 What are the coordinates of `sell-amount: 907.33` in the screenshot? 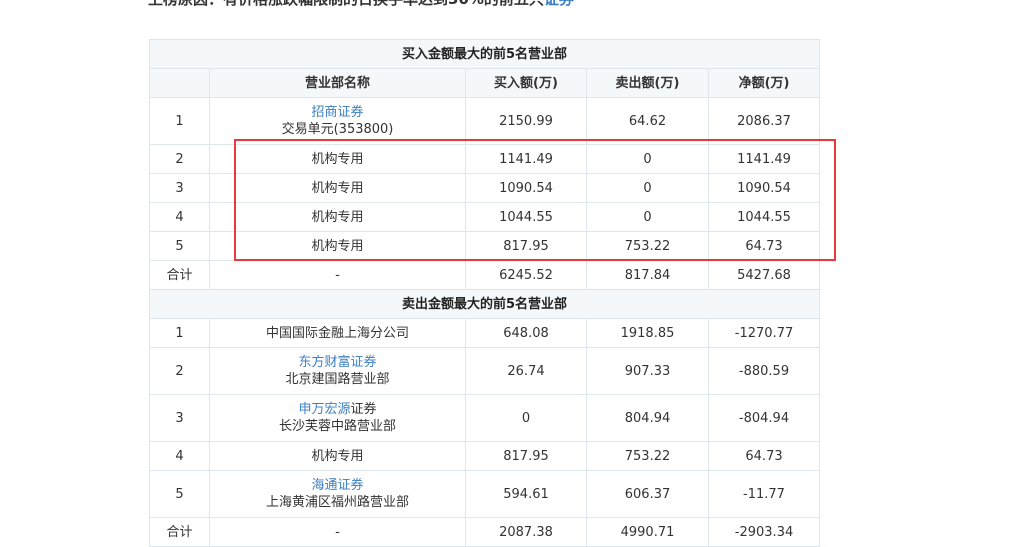 It's located at (647, 371).